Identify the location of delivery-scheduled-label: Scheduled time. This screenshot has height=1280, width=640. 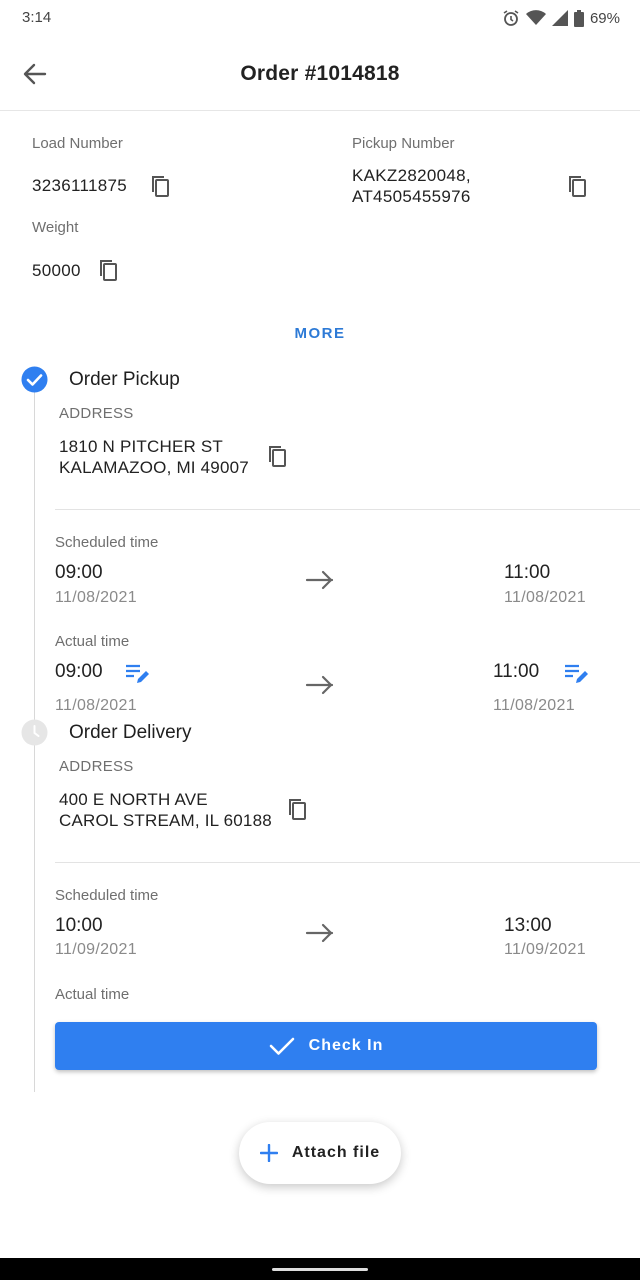
(107, 895).